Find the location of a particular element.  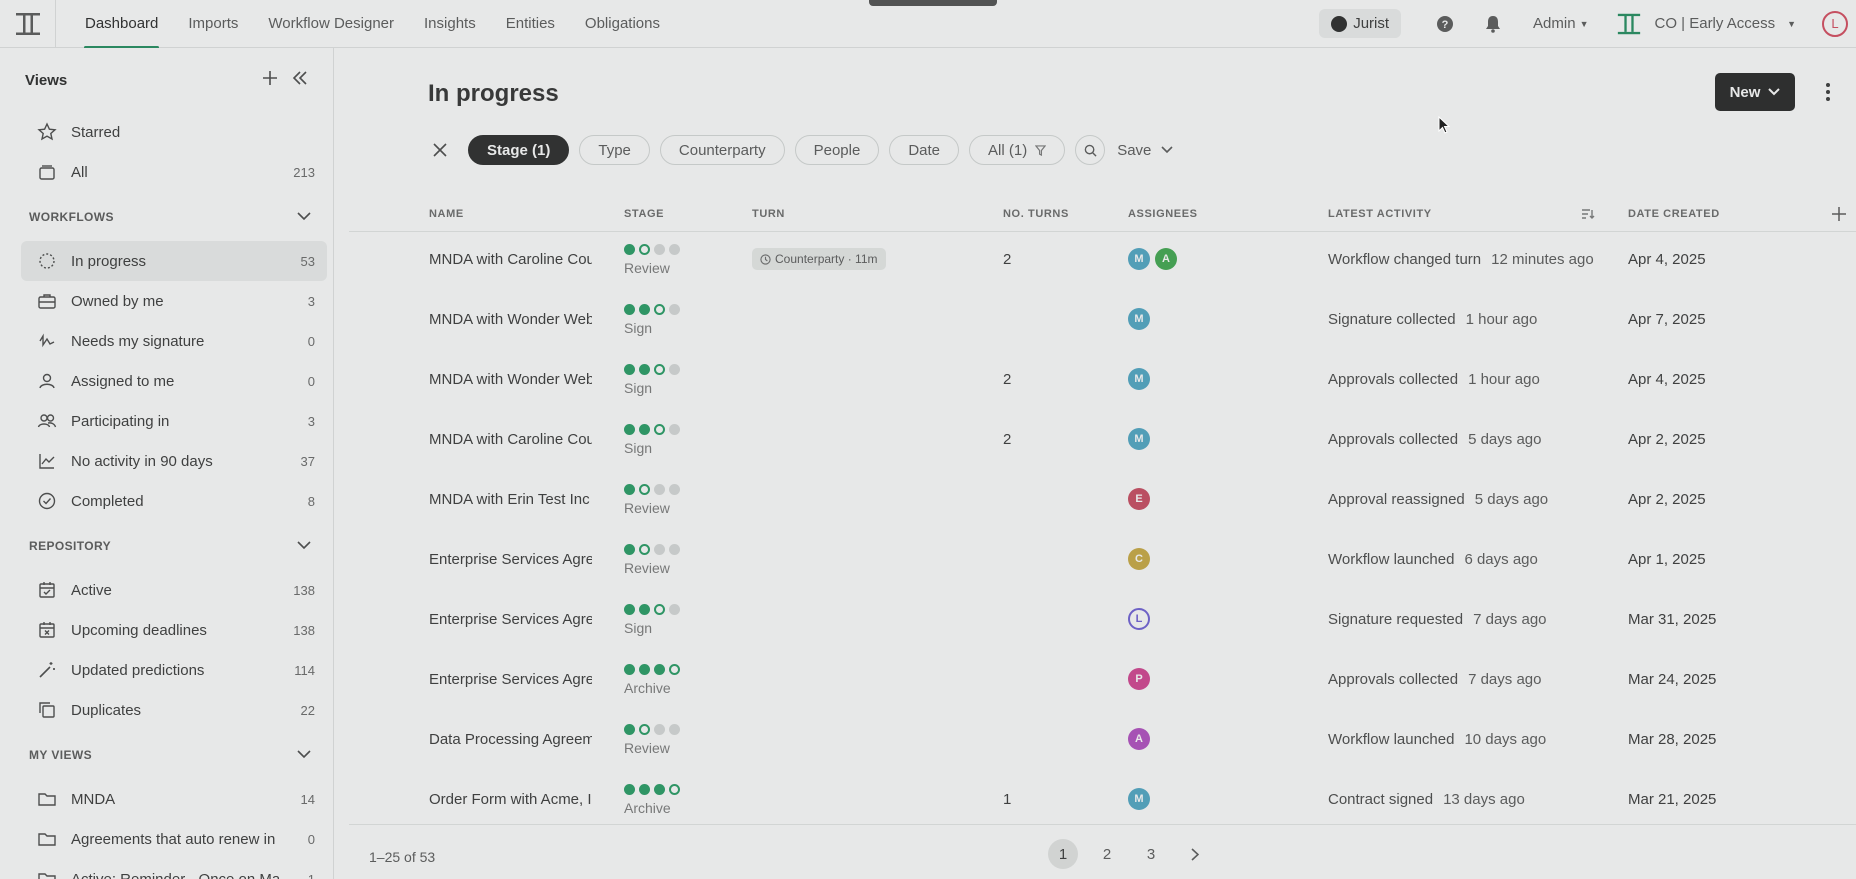

app-logo is located at coordinates (28, 24).